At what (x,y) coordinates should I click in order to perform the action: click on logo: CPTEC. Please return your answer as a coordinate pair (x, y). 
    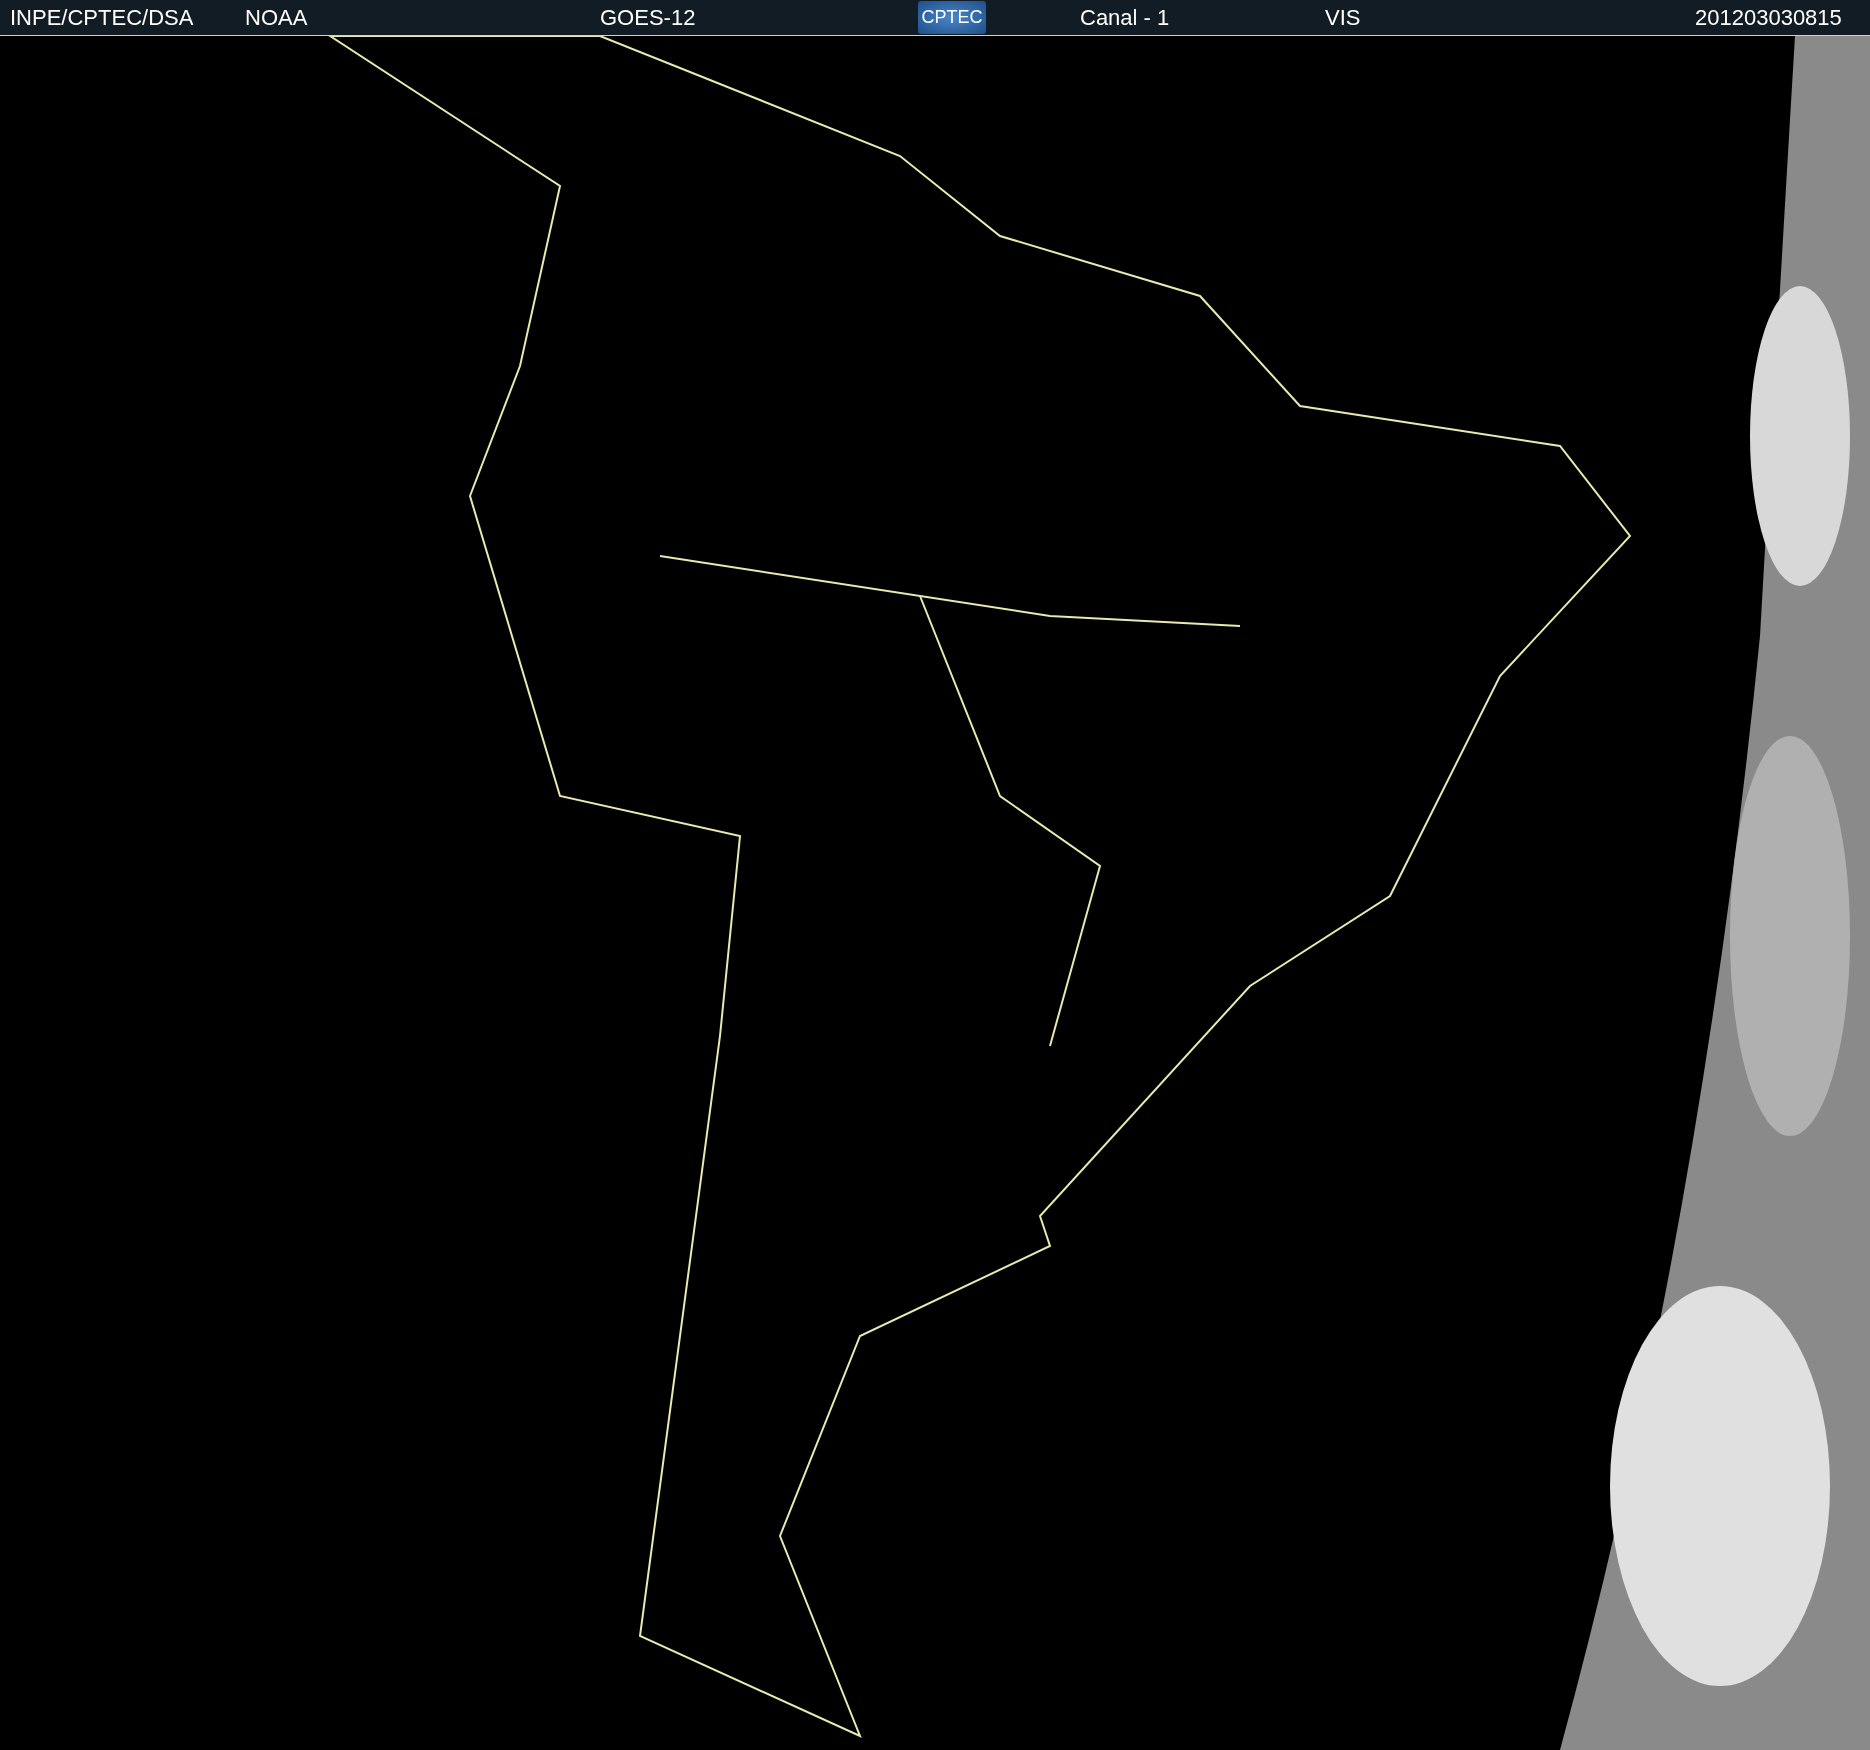
    Looking at the image, I should click on (952, 17).